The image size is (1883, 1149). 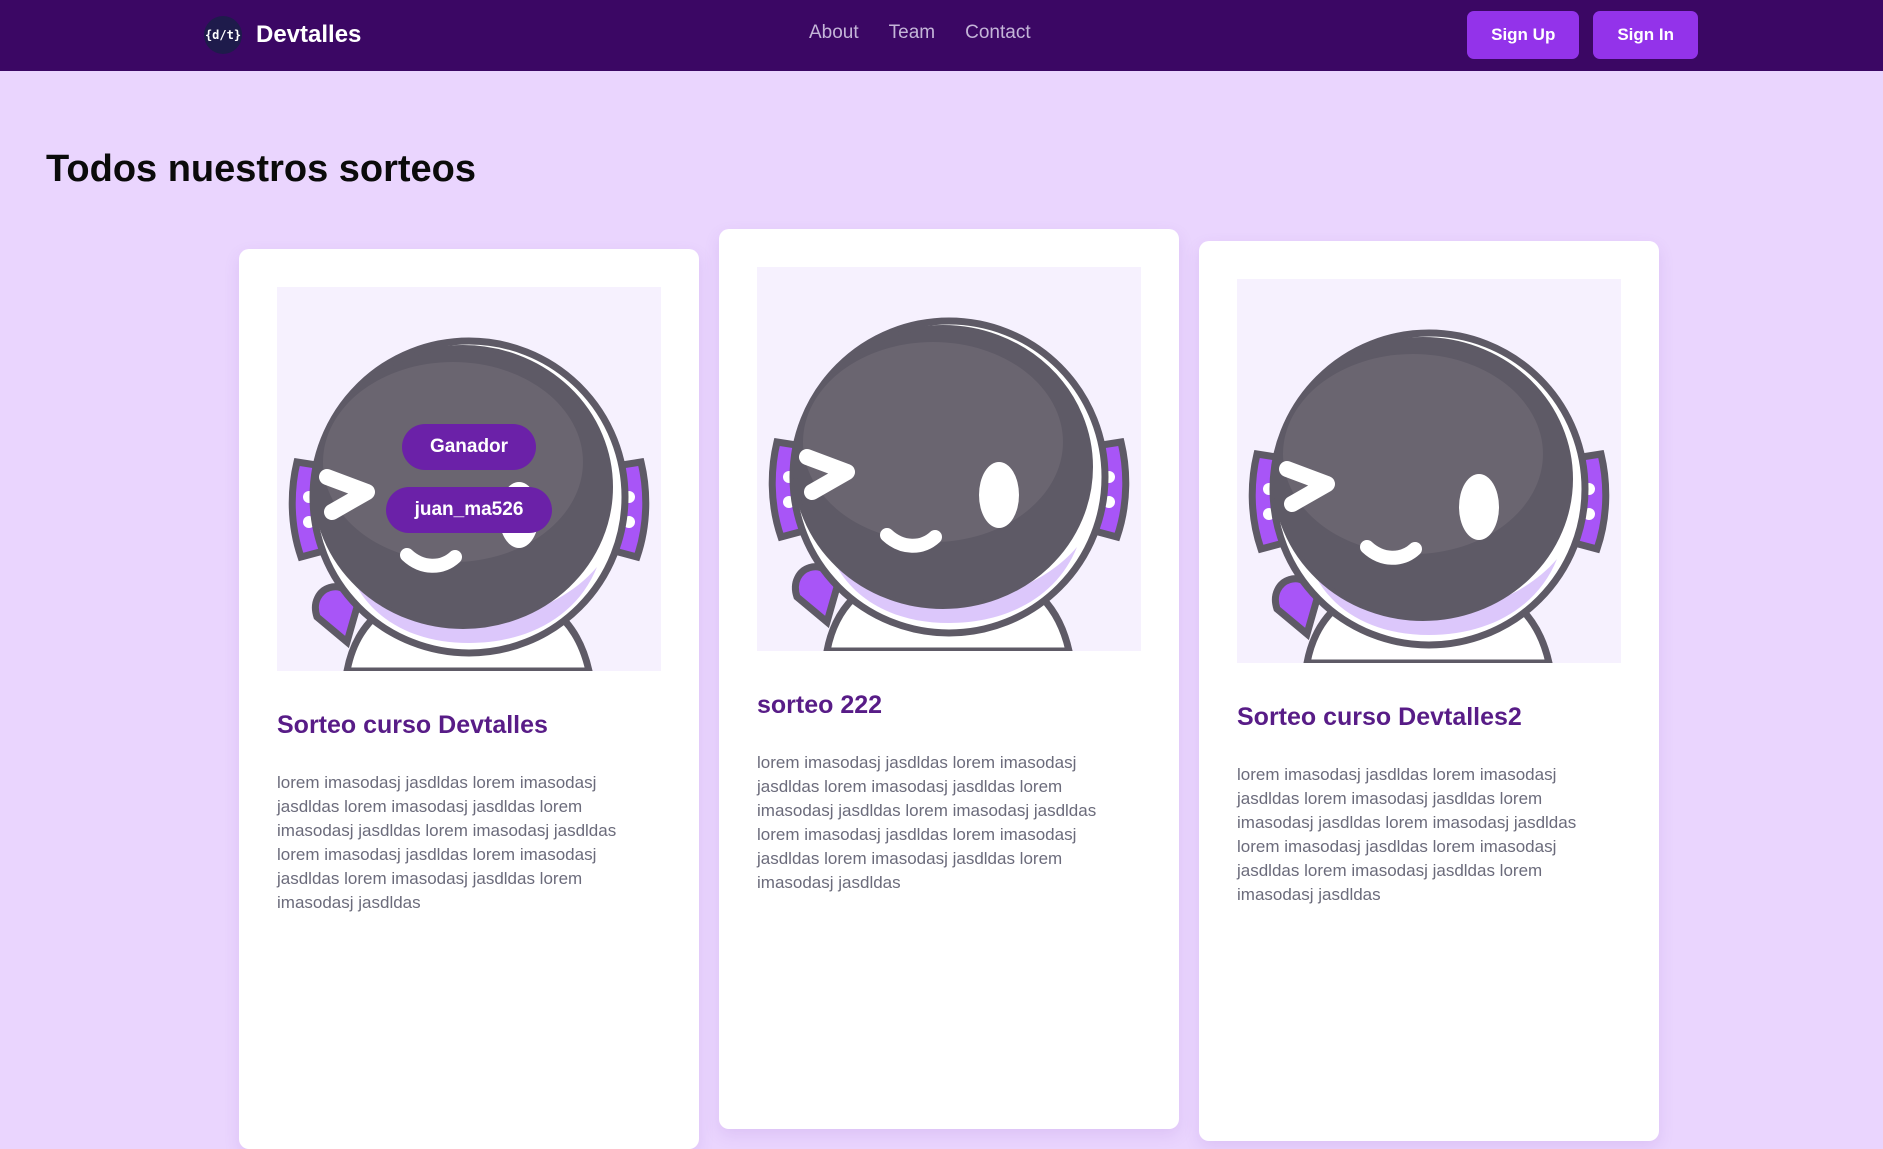 I want to click on brand: {d/t} Devtalles, so click(x=282, y=35).